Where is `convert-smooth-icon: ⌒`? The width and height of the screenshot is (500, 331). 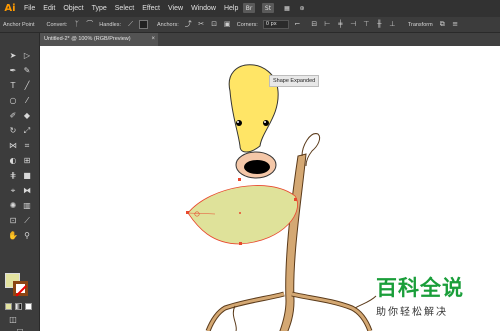
convert-smooth-icon: ⌒ is located at coordinates (89, 24).